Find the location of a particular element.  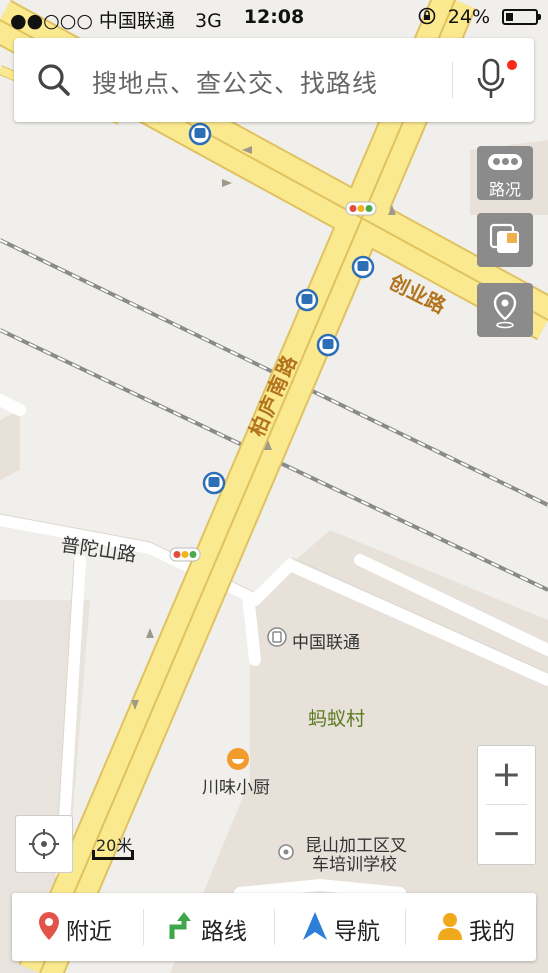

crosshair-icon is located at coordinates (44, 844).